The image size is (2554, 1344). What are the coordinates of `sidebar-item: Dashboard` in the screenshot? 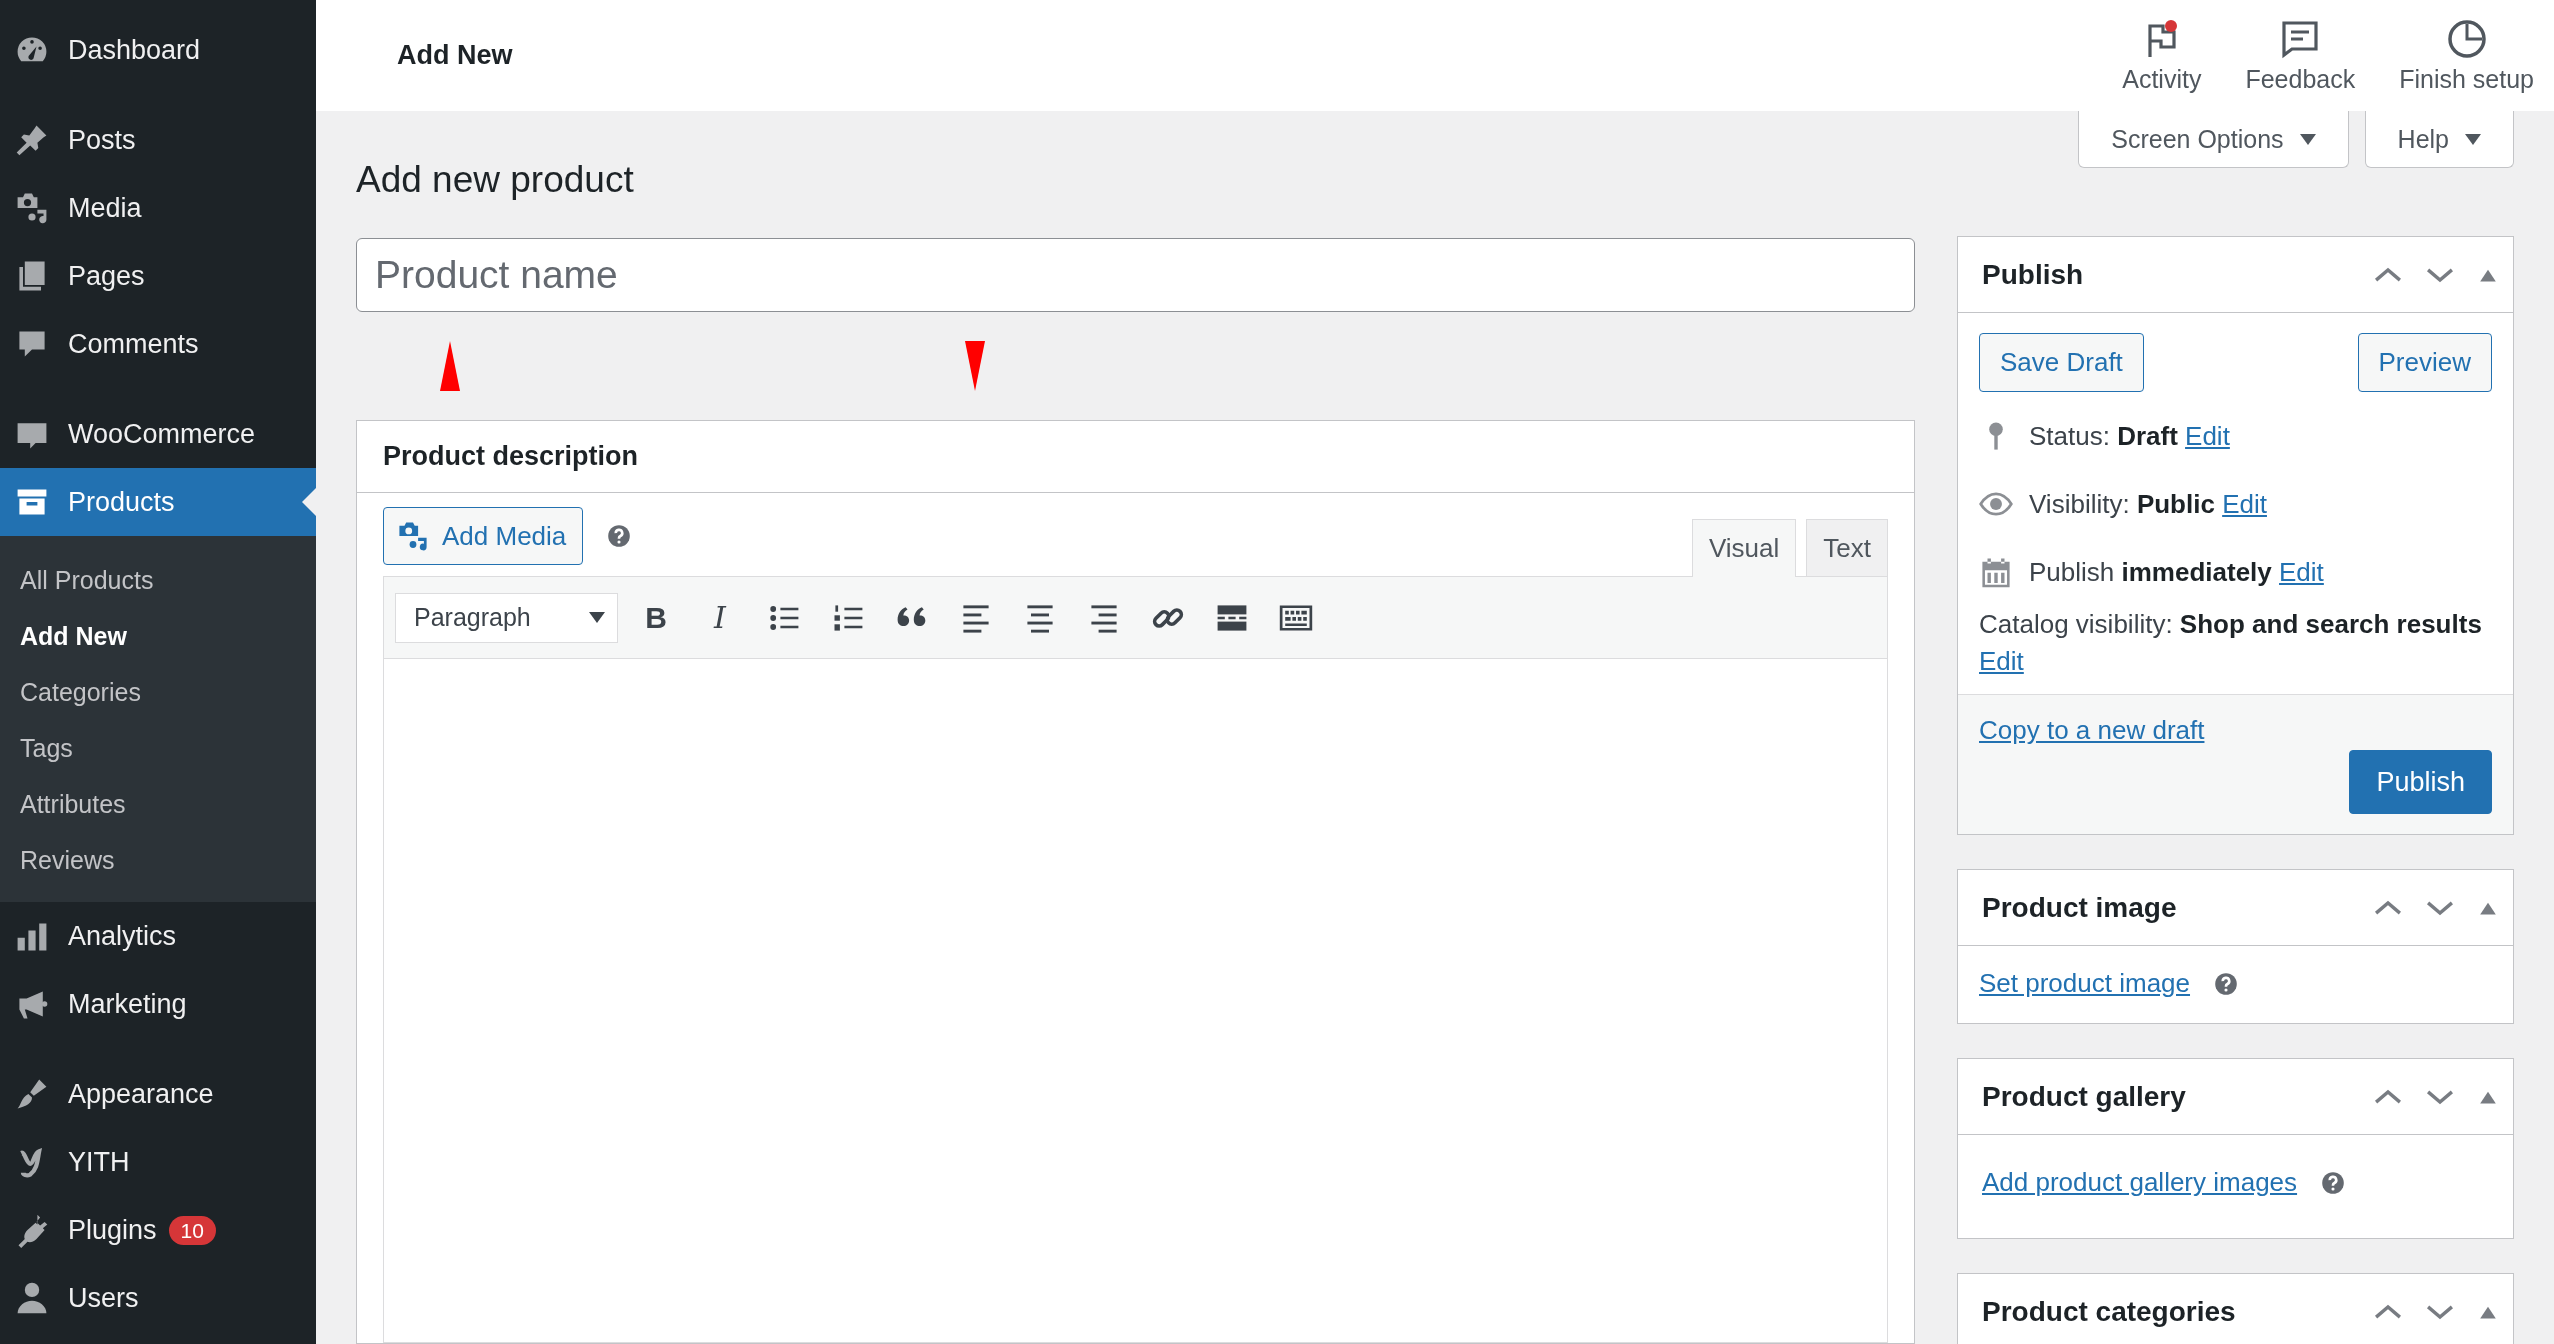 It's located at (158, 50).